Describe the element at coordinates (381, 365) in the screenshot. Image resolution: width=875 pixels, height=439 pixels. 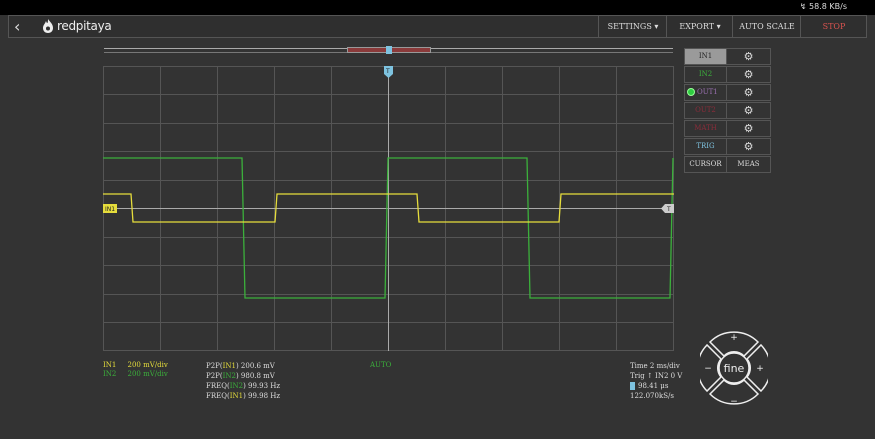
I see `acquisition-mode-label: AUTO` at that location.